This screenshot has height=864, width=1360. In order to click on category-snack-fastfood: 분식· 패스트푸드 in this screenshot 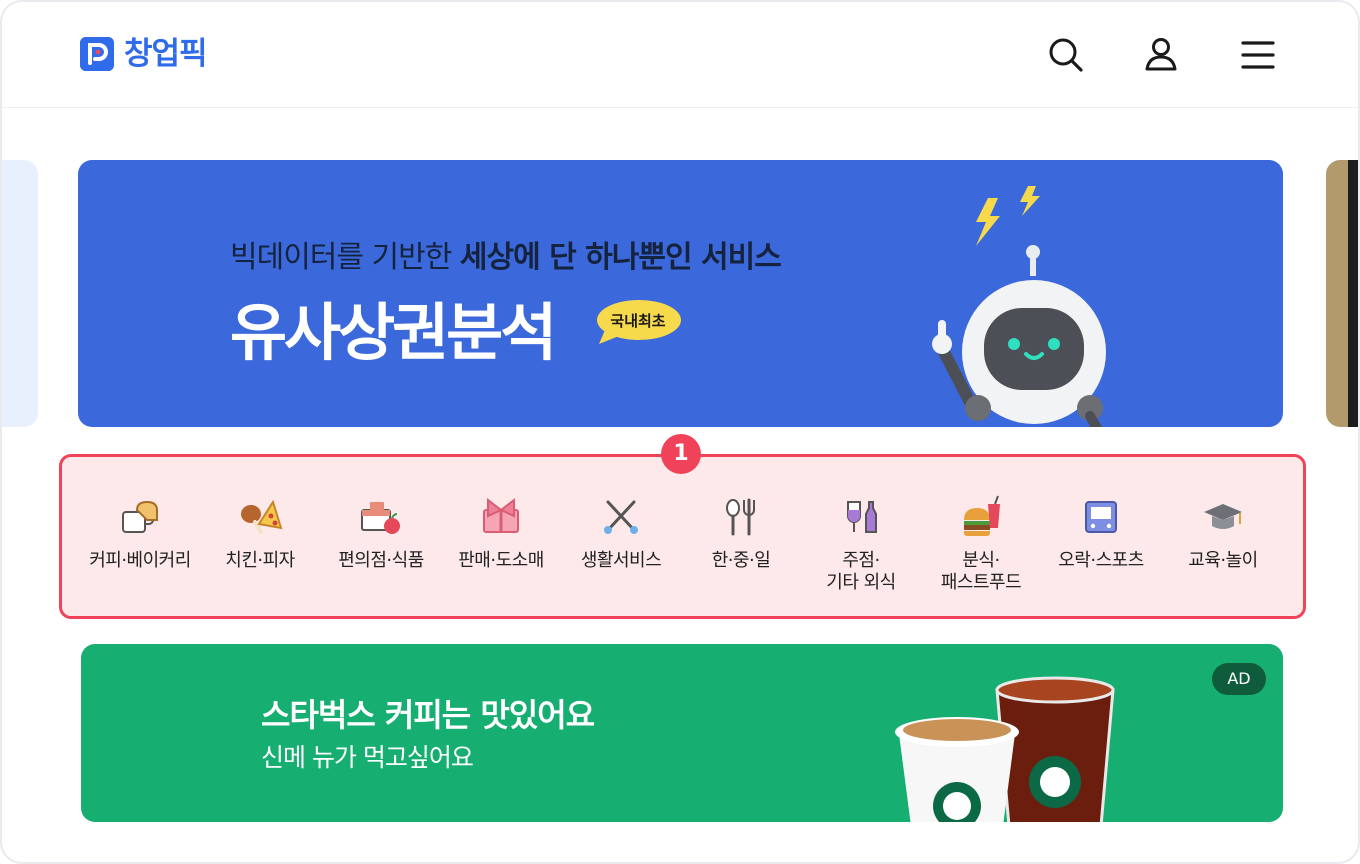, I will do `click(981, 544)`.